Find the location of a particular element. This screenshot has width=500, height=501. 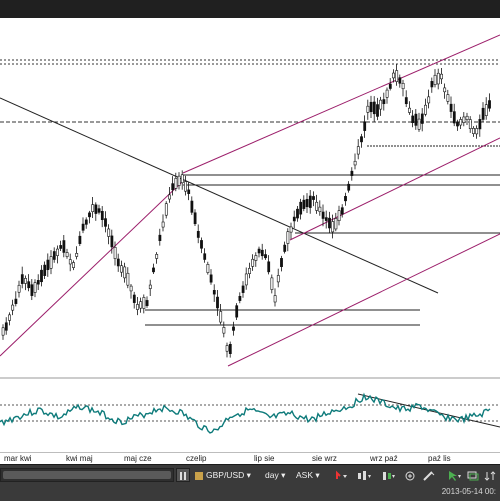

layers-icon is located at coordinates (473, 475).